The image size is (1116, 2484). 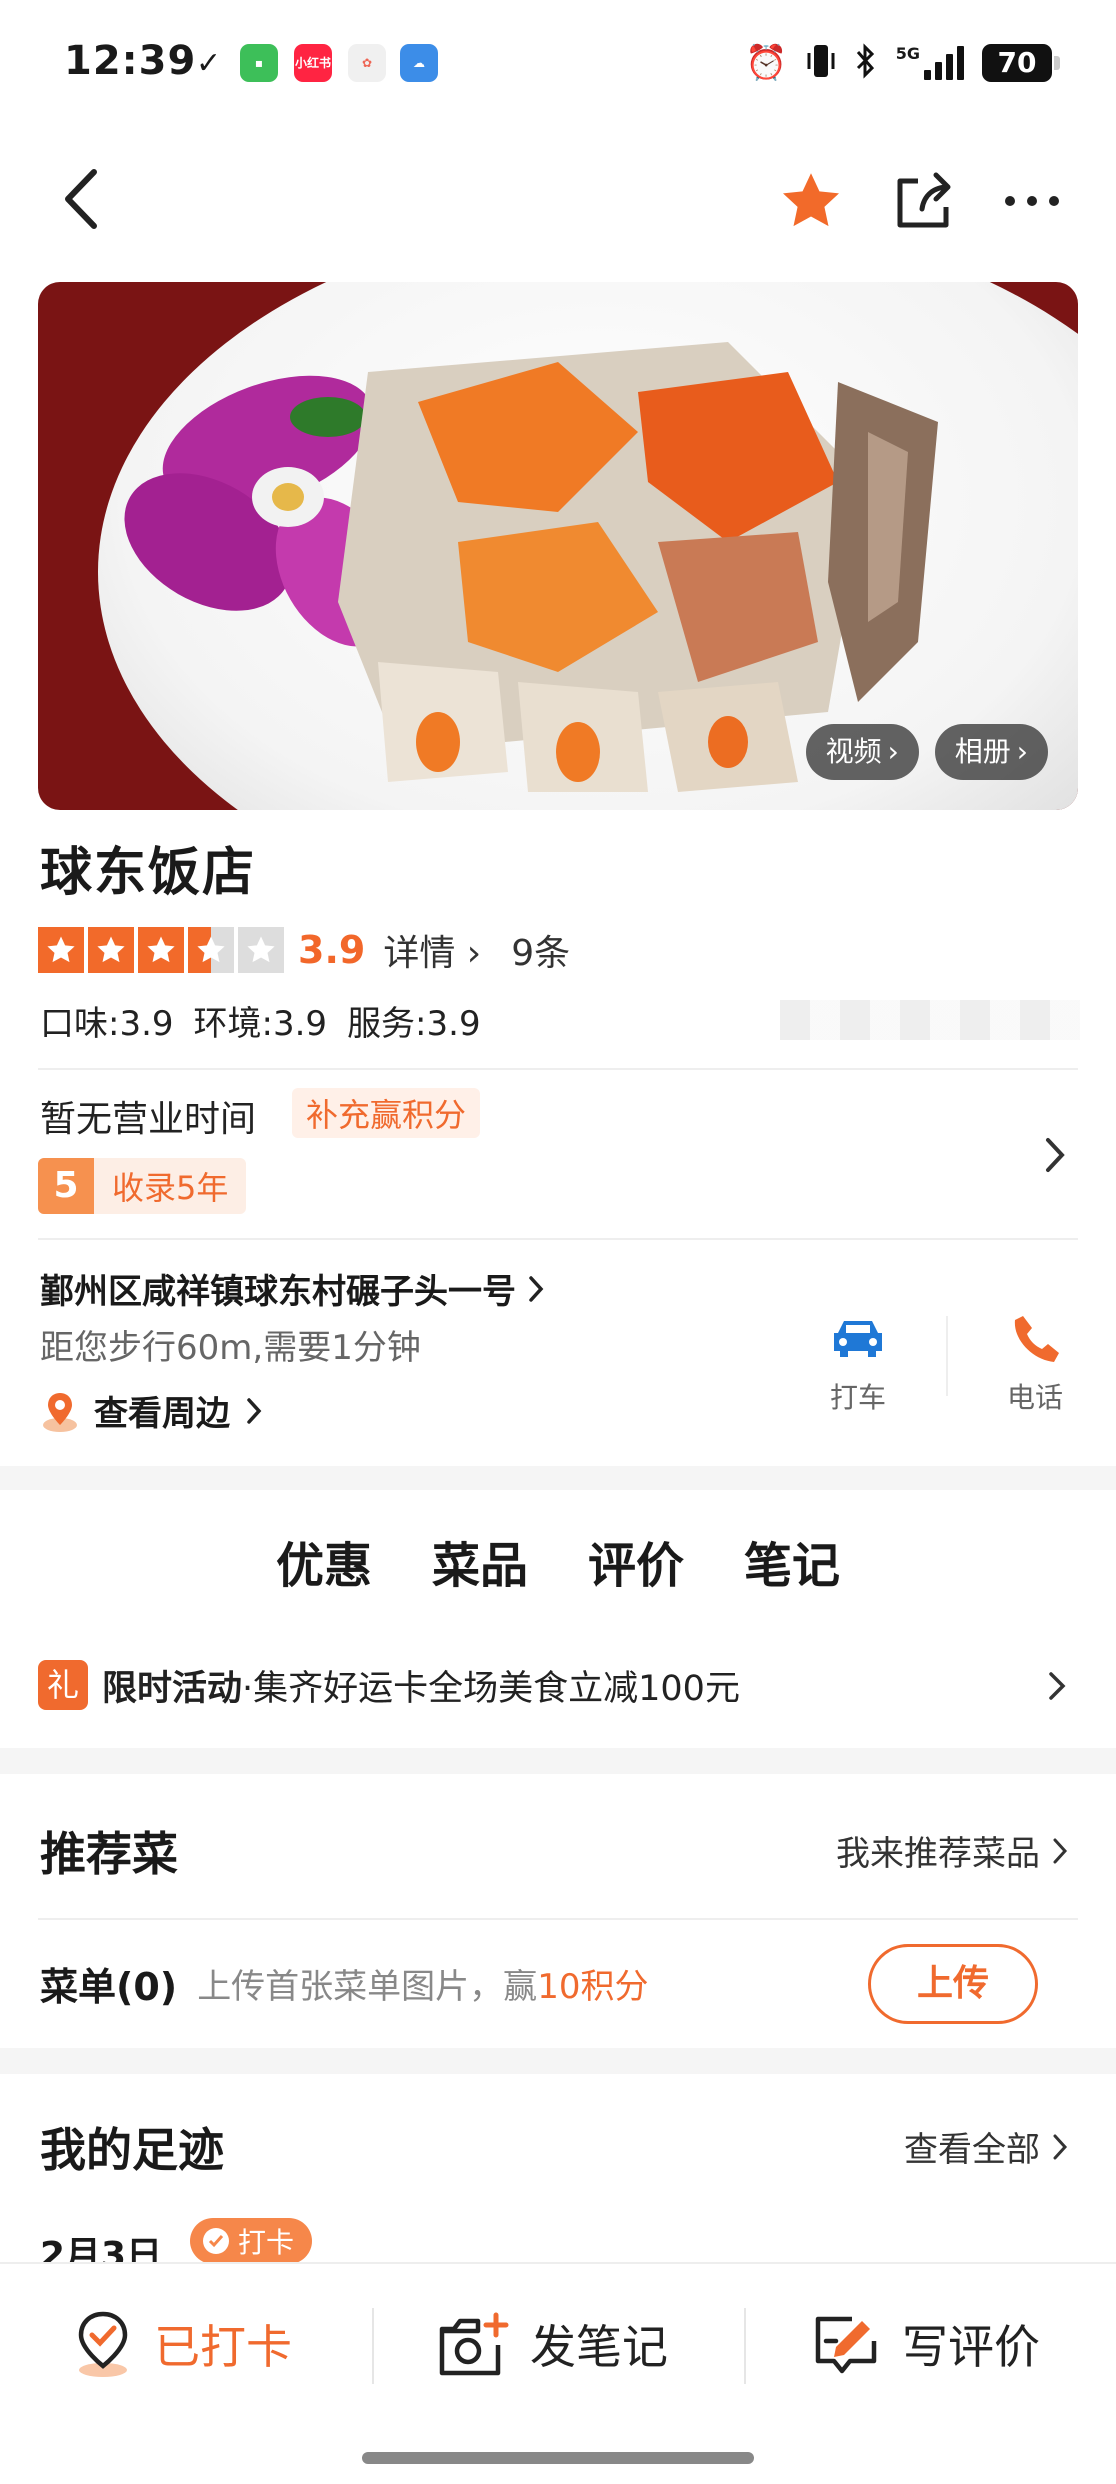 I want to click on star-empty-icon, so click(x=261, y=950).